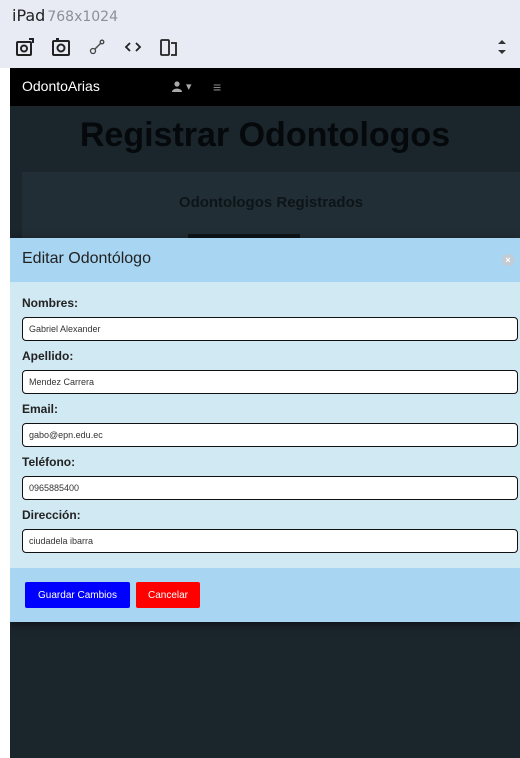 The image size is (520, 758). What do you see at coordinates (265, 595) in the screenshot?
I see `modal-footer: Guardar Cambios Cancelar` at bounding box center [265, 595].